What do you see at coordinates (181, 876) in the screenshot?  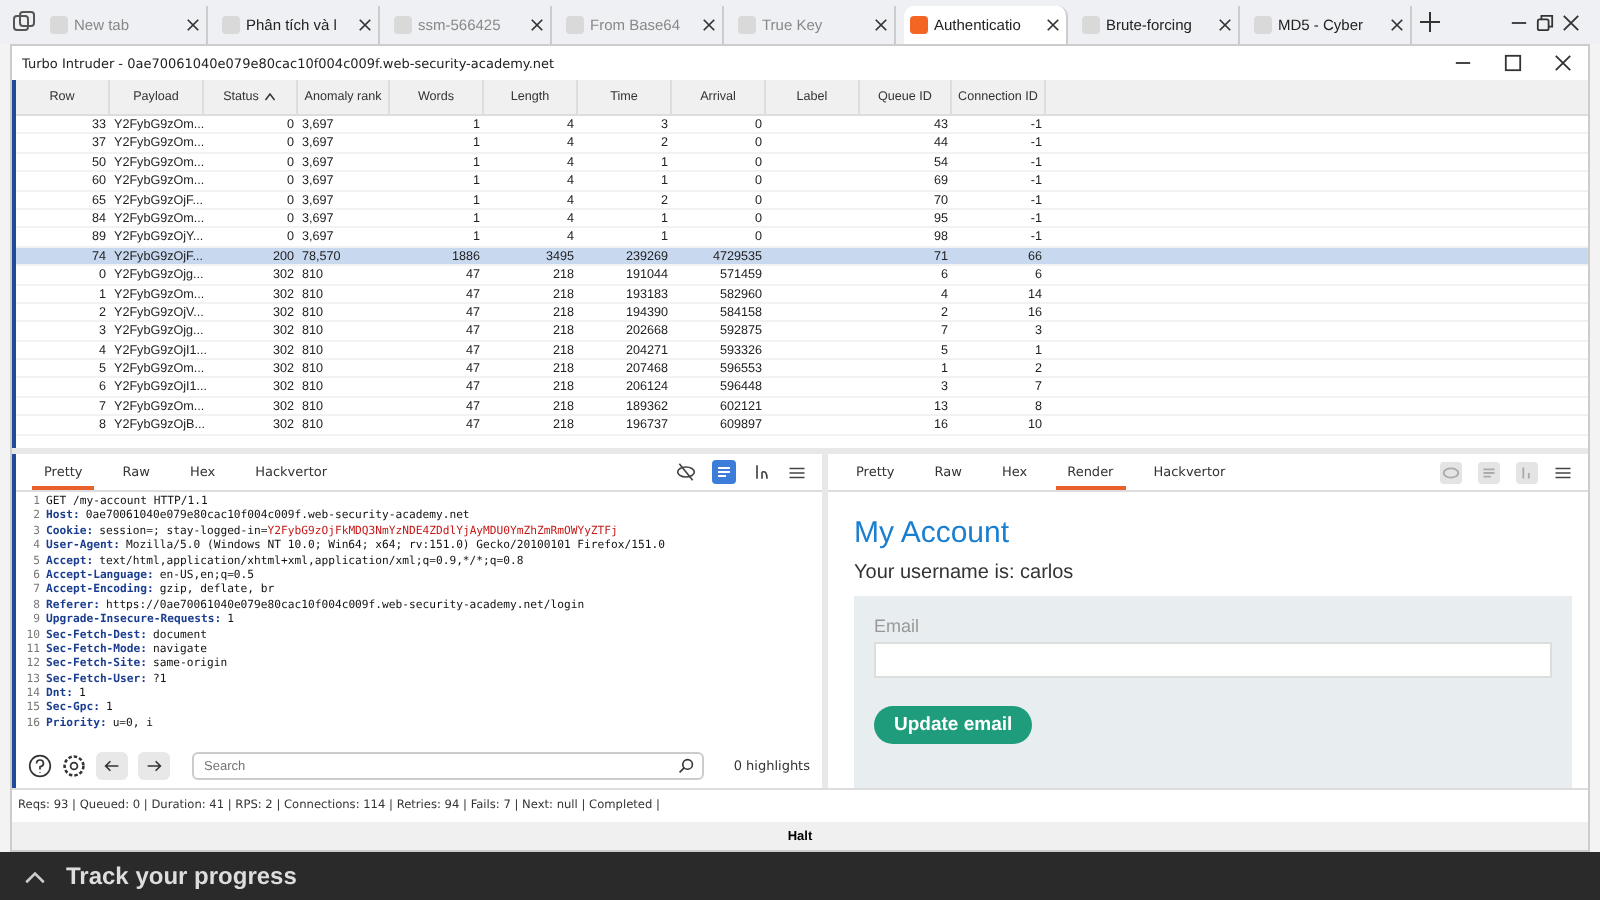 I see `banner-title: Track your progress` at bounding box center [181, 876].